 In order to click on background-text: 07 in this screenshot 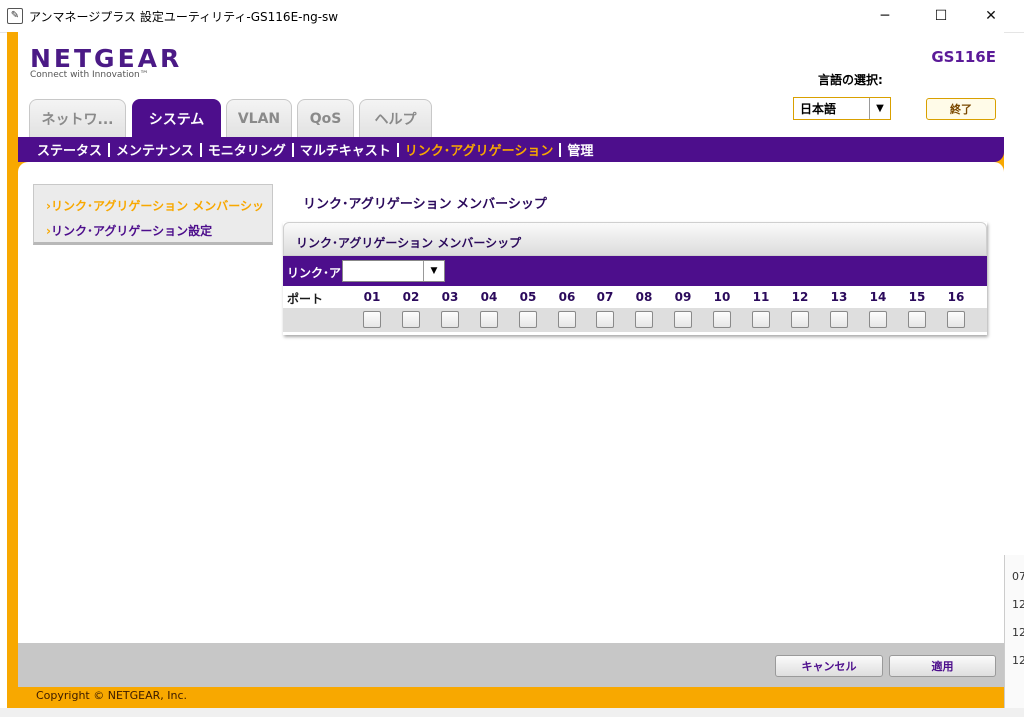, I will do `click(1018, 576)`.